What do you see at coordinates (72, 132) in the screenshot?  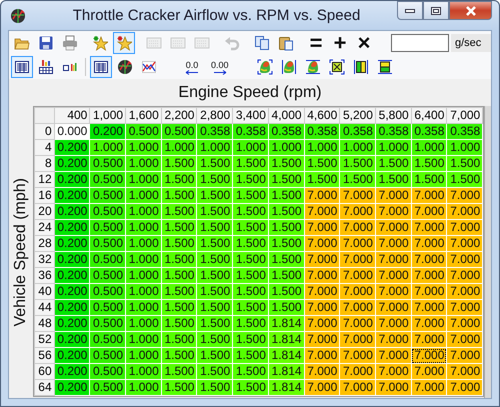 I see `table-cell: 0.000` at bounding box center [72, 132].